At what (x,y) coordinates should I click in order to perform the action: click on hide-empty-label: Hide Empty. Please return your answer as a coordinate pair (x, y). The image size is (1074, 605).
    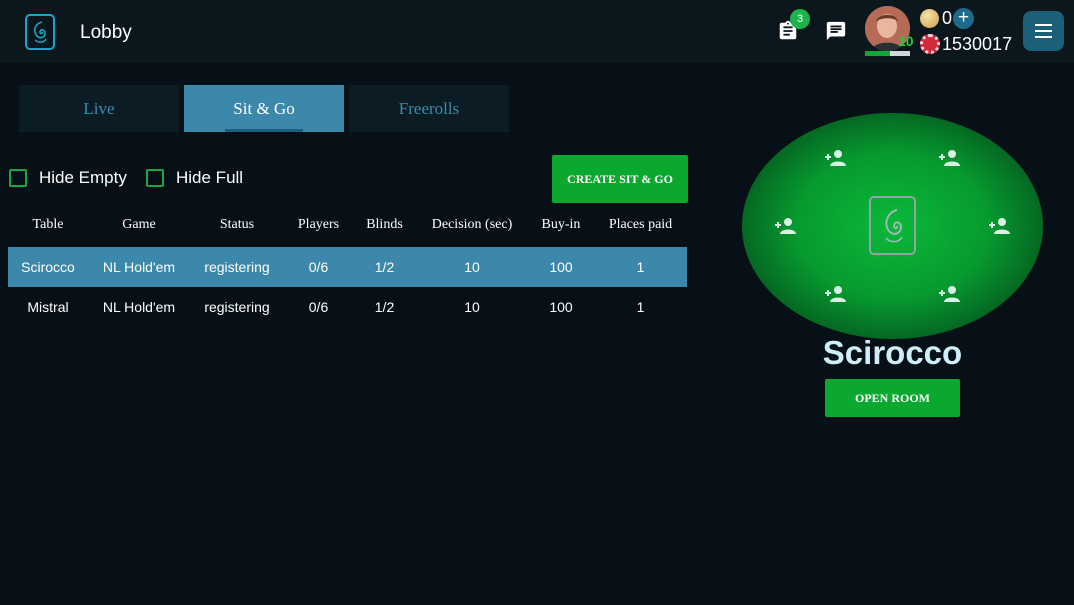
    Looking at the image, I should click on (83, 177).